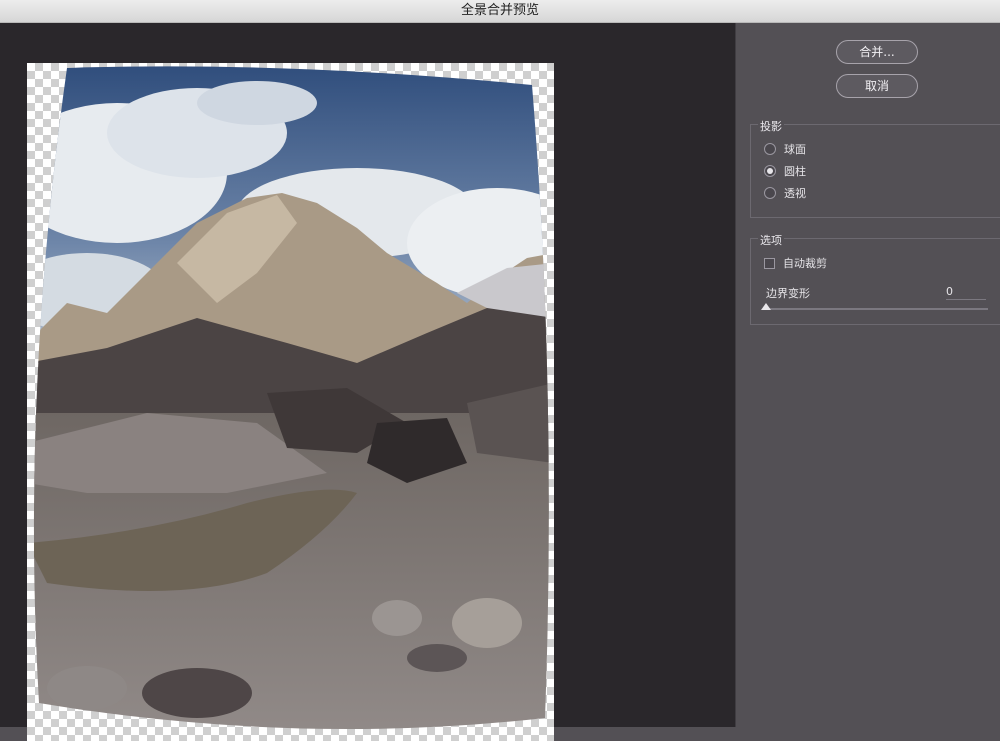  Describe the element at coordinates (770, 193) in the screenshot. I see `radio-perspective` at that location.